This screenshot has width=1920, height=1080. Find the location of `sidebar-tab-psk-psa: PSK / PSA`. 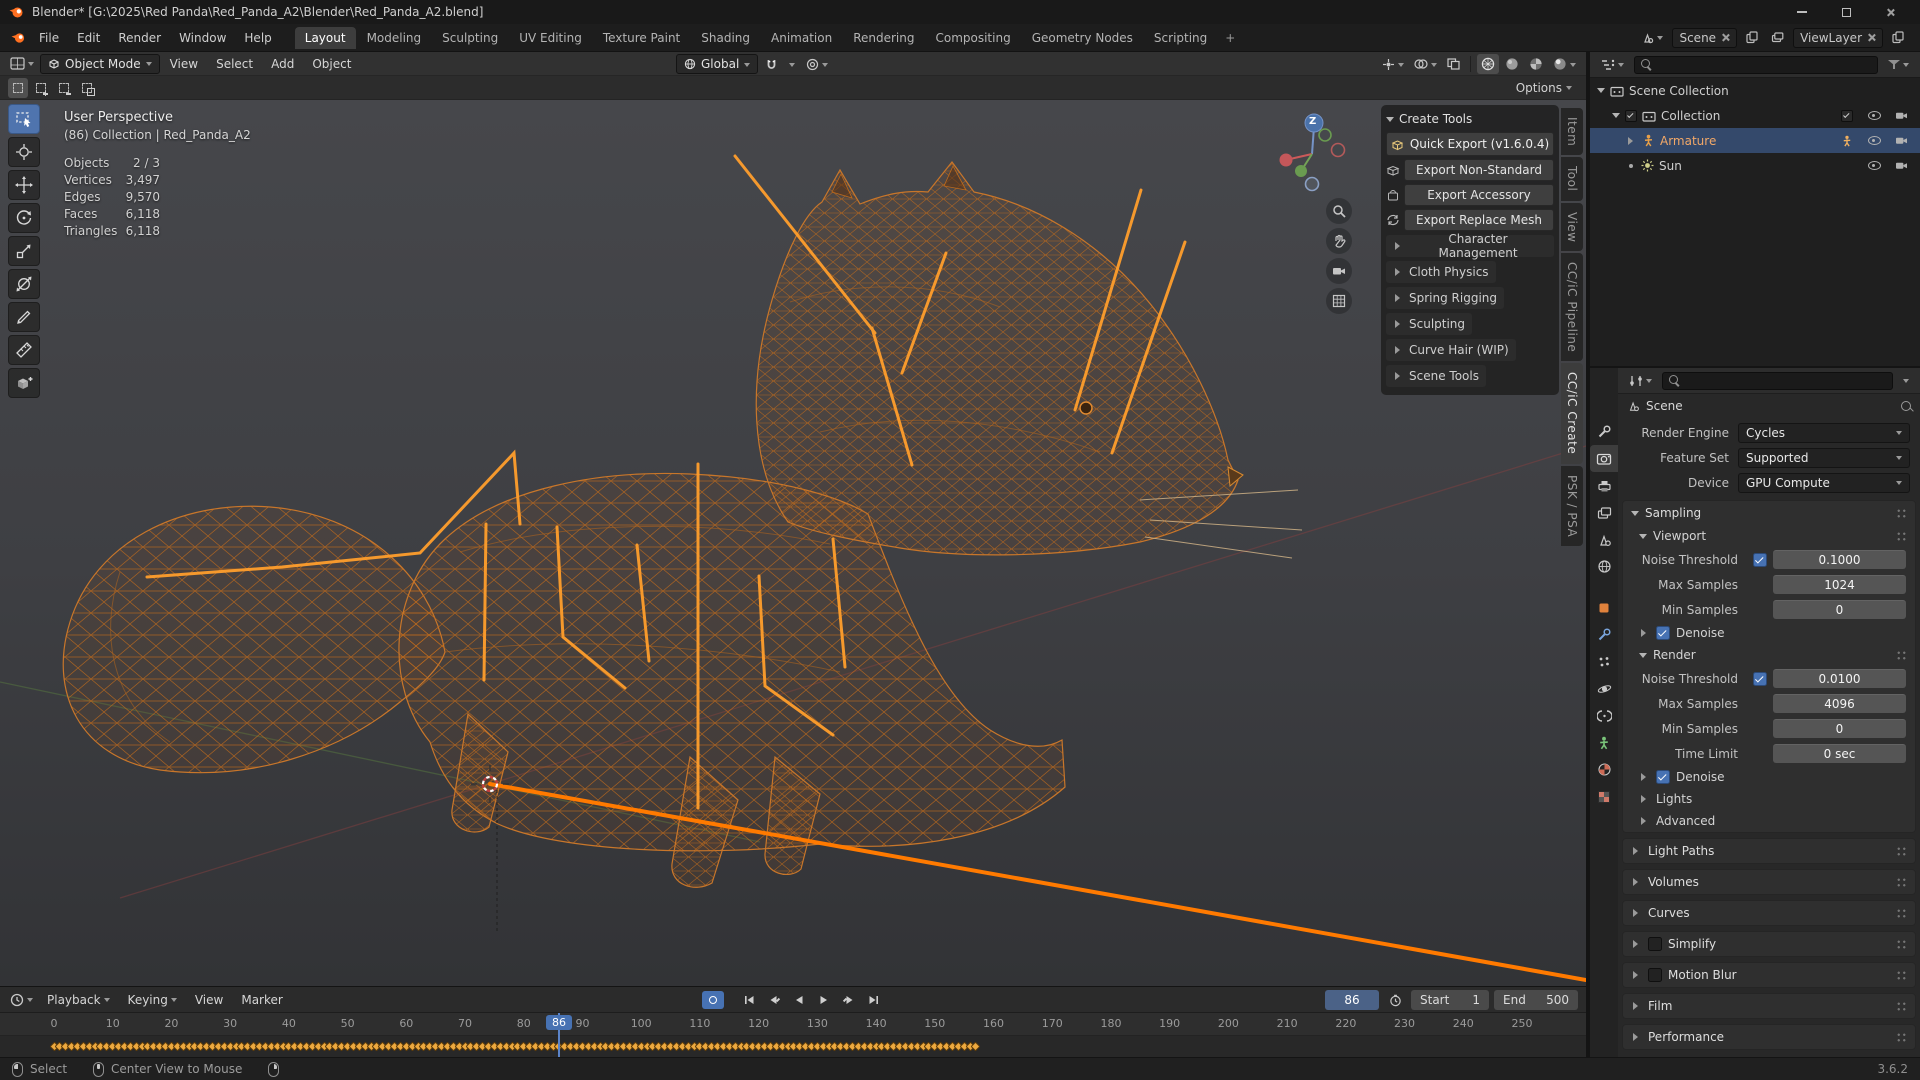

sidebar-tab-psk-psa: PSK / PSA is located at coordinates (1572, 505).